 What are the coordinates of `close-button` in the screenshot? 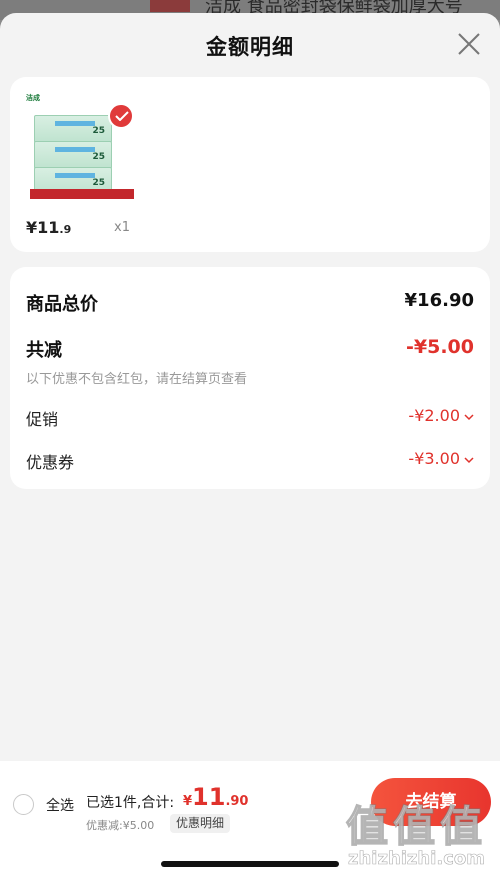 It's located at (469, 44).